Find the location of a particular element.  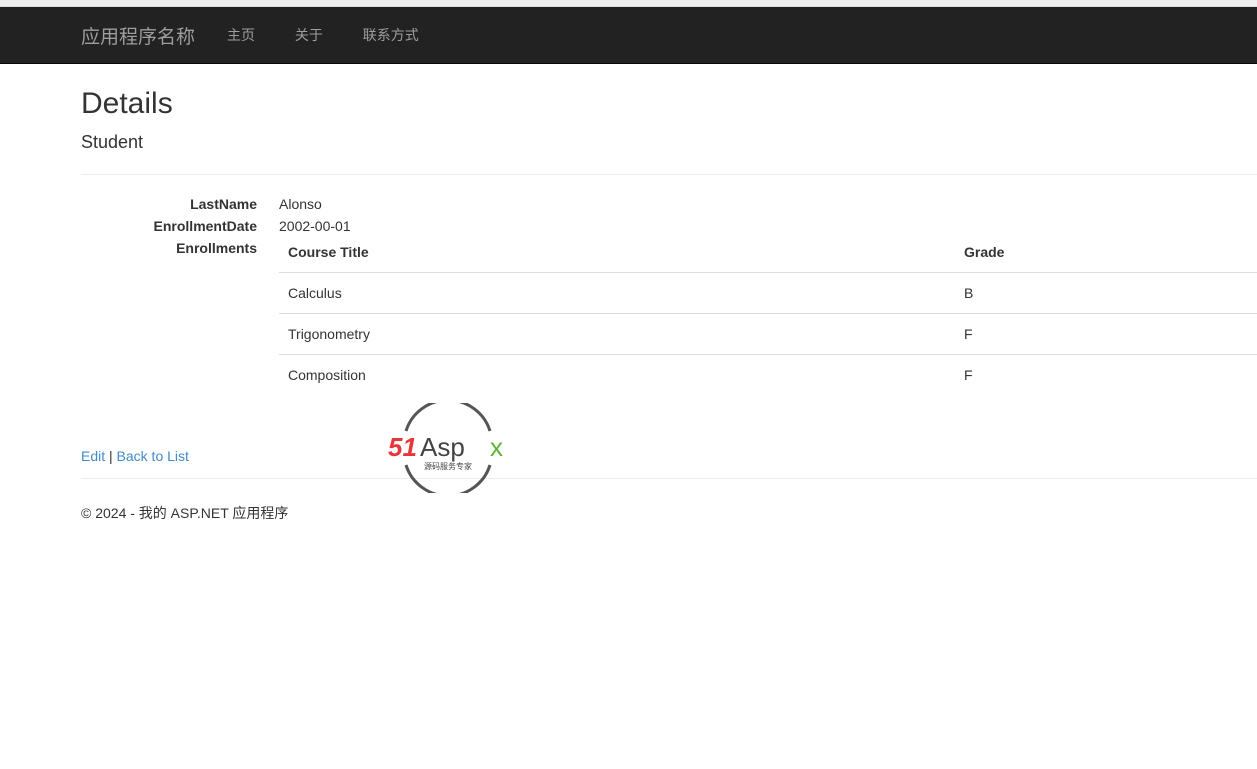

svg-text: 51 is located at coordinates (402, 447).